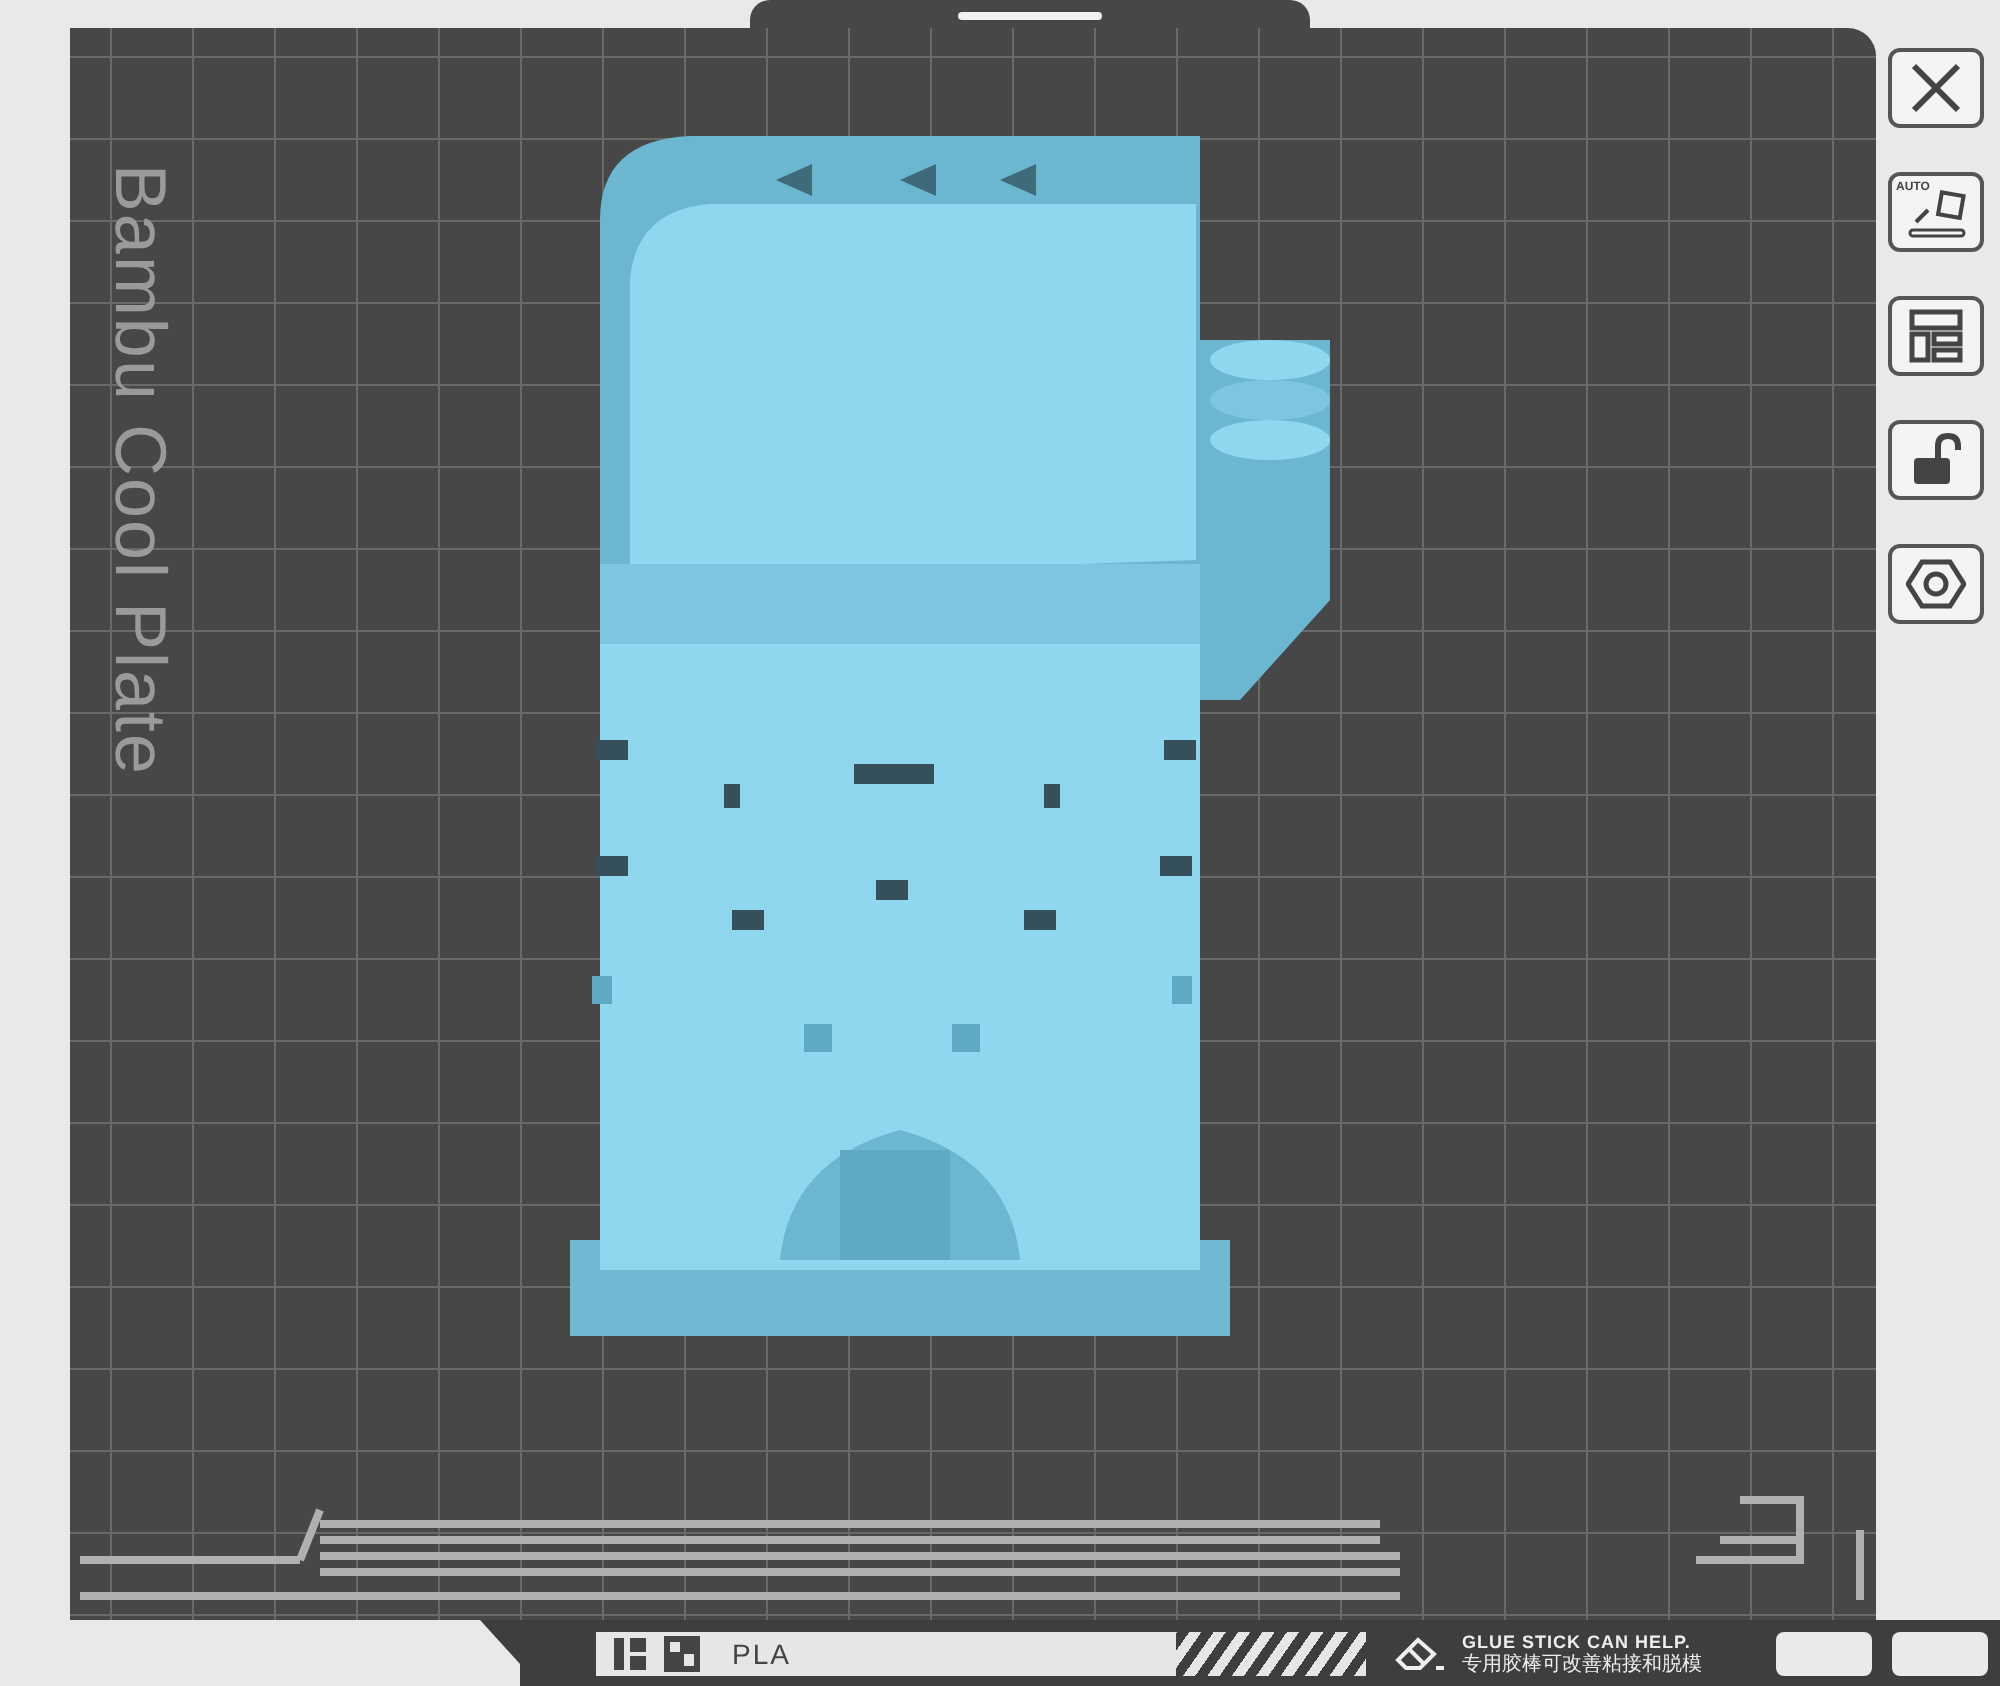 Image resolution: width=2000 pixels, height=1686 pixels. What do you see at coordinates (1577, 1642) in the screenshot?
I see `tip-text: GLUE STICK CAN HELP.` at bounding box center [1577, 1642].